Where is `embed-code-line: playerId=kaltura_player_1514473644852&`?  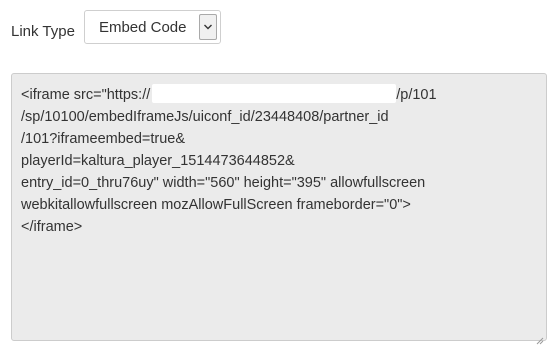 embed-code-line: playerId=kaltura_player_1514473644852& is located at coordinates (158, 161).